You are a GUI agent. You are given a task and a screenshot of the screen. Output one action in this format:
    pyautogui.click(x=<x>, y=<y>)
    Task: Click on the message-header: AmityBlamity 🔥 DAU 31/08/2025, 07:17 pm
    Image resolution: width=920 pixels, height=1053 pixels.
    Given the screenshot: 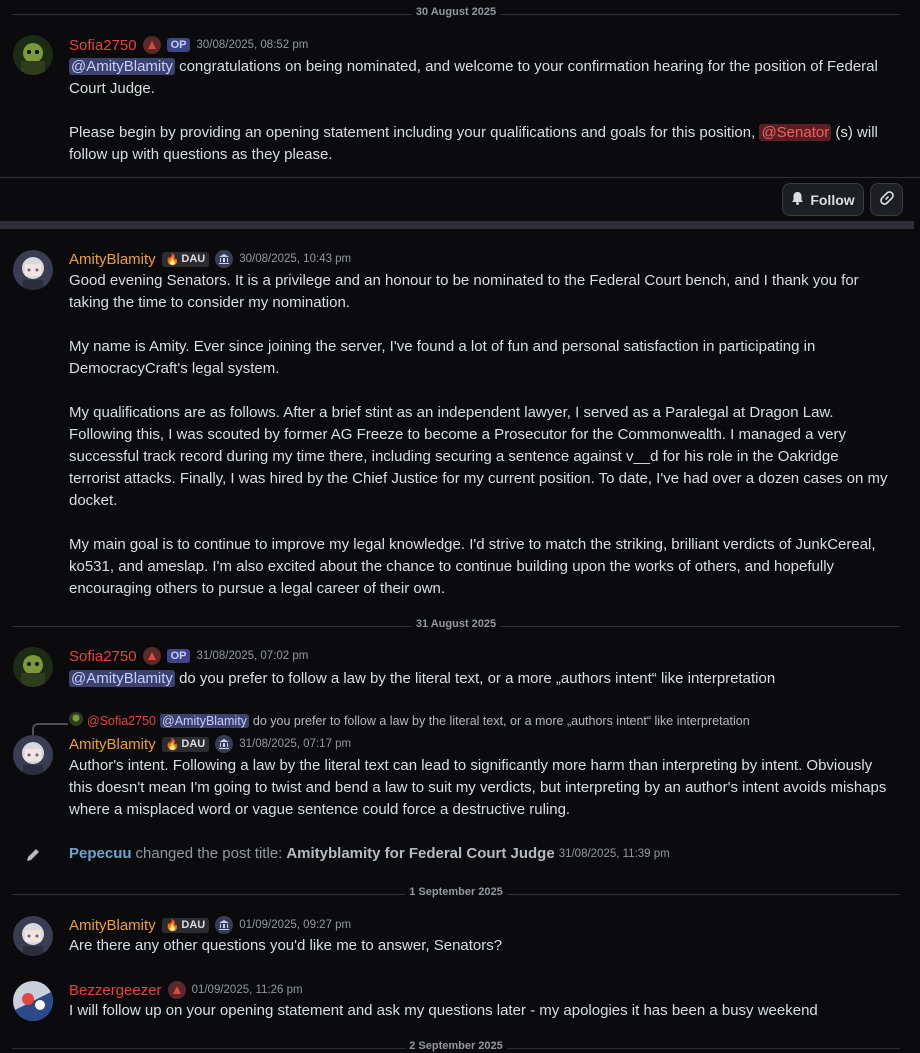 What is the action you would take?
    pyautogui.click(x=210, y=744)
    